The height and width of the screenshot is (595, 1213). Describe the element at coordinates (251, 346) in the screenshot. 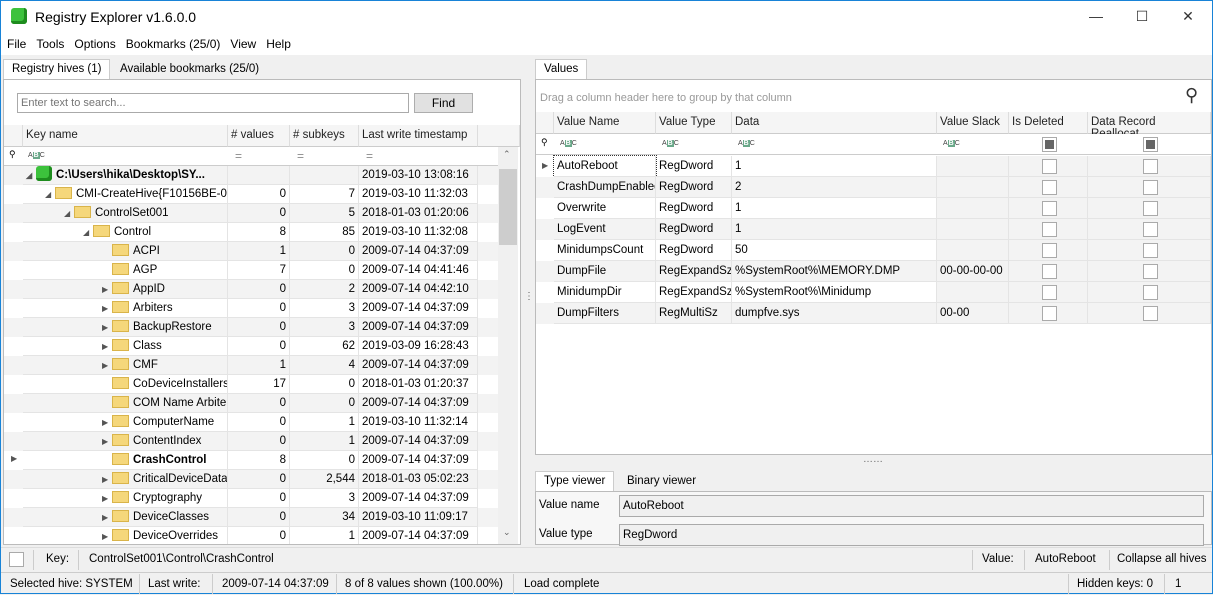

I see `tree-row: ▶ Class 0 62 2019-03-09 16:28:43` at that location.